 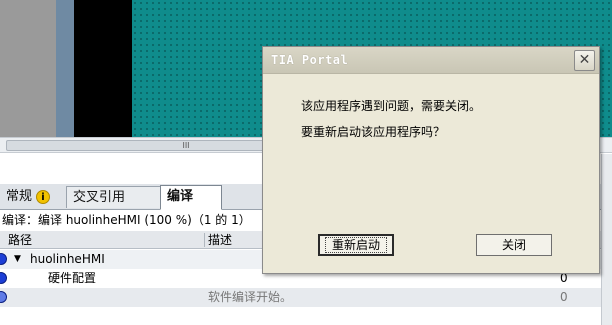 What do you see at coordinates (584, 60) in the screenshot?
I see `close-icon: ✕` at bounding box center [584, 60].